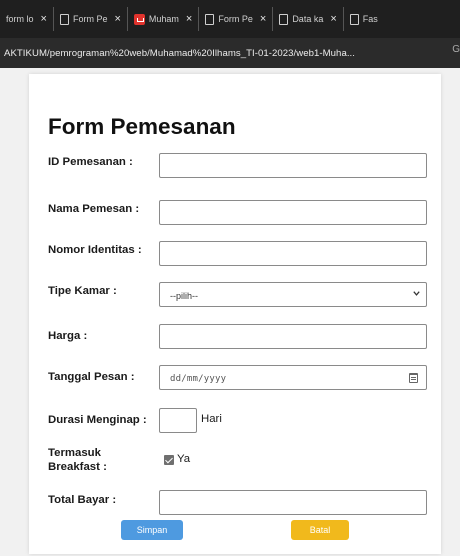  What do you see at coordinates (211, 419) in the screenshot?
I see `duration-unit: Hari` at bounding box center [211, 419].